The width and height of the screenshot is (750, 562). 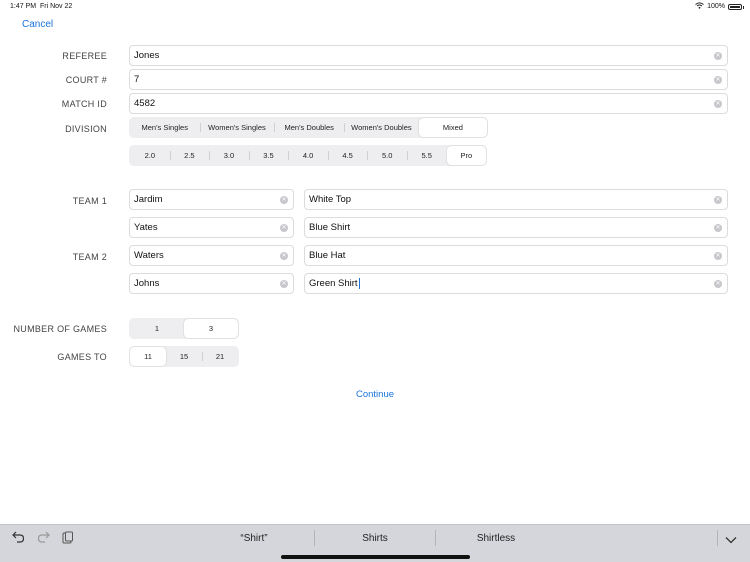 What do you see at coordinates (82, 357) in the screenshot?
I see `games-to-label: GAMES TO` at bounding box center [82, 357].